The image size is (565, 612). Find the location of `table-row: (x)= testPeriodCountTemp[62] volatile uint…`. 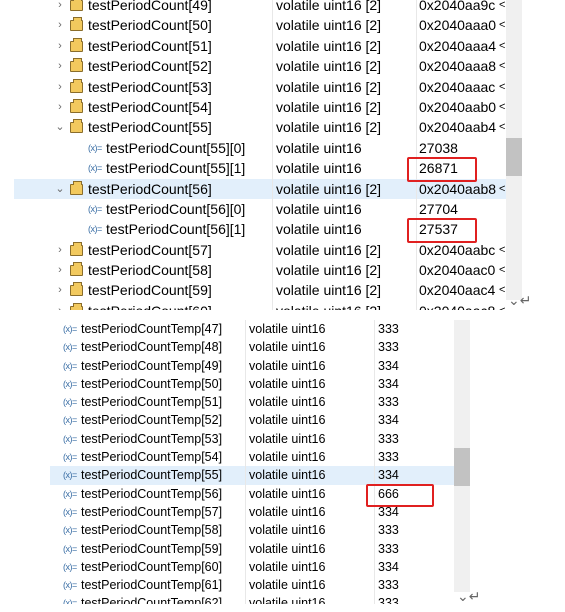

table-row: (x)= testPeriodCountTemp[62] volatile uint… is located at coordinates (252, 599).